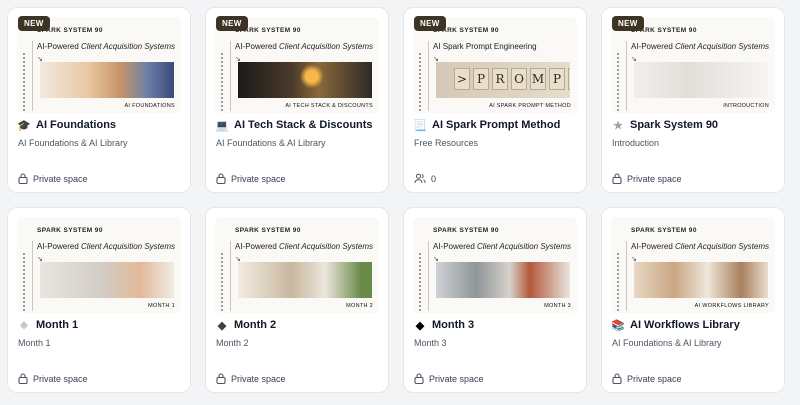  Describe the element at coordinates (425, 178) in the screenshot. I see `space-footer: 0` at that location.